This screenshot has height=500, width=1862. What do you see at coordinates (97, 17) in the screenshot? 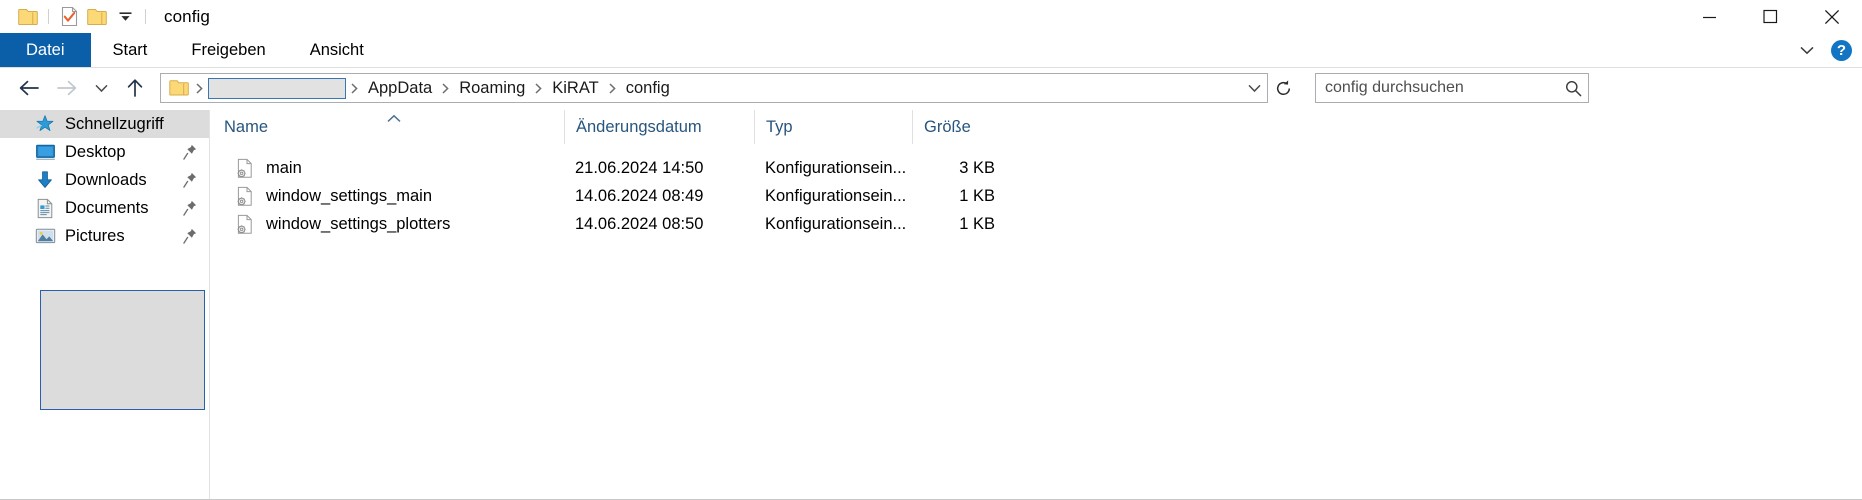
I see `new-folder-icon` at bounding box center [97, 17].